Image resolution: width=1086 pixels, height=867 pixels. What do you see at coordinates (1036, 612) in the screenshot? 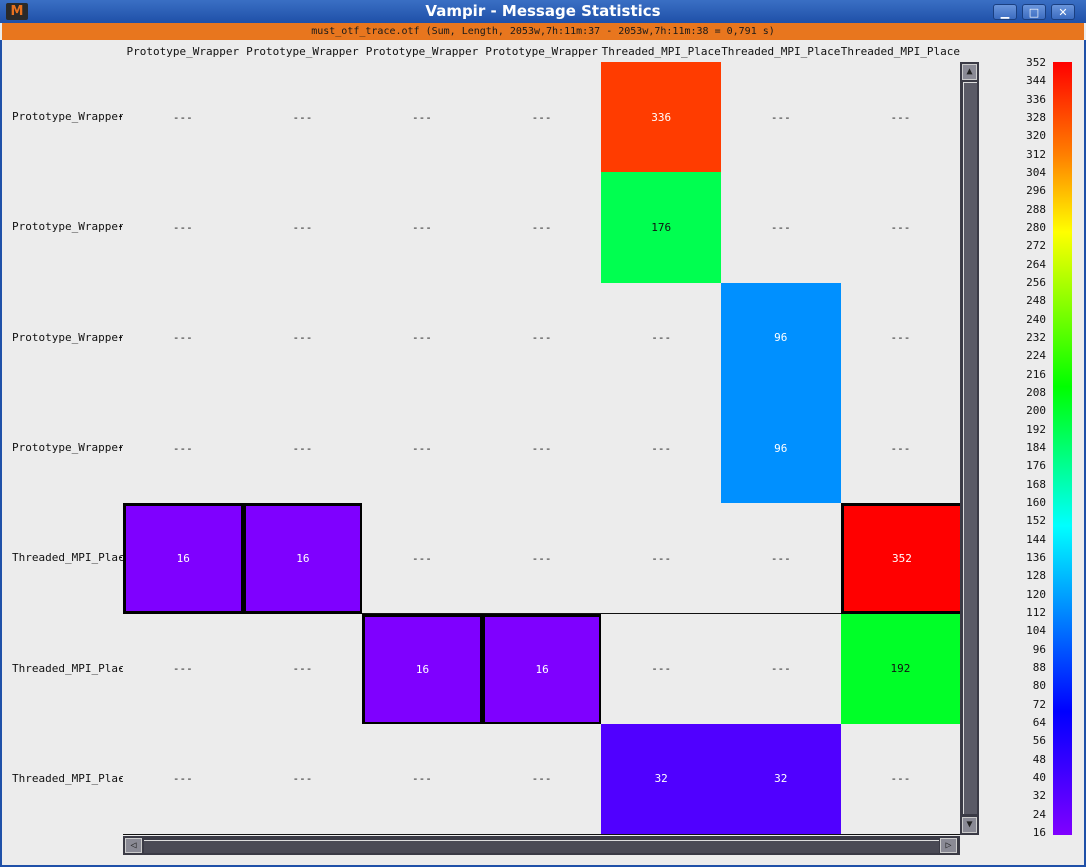
I see `legend-label: 112` at bounding box center [1036, 612].